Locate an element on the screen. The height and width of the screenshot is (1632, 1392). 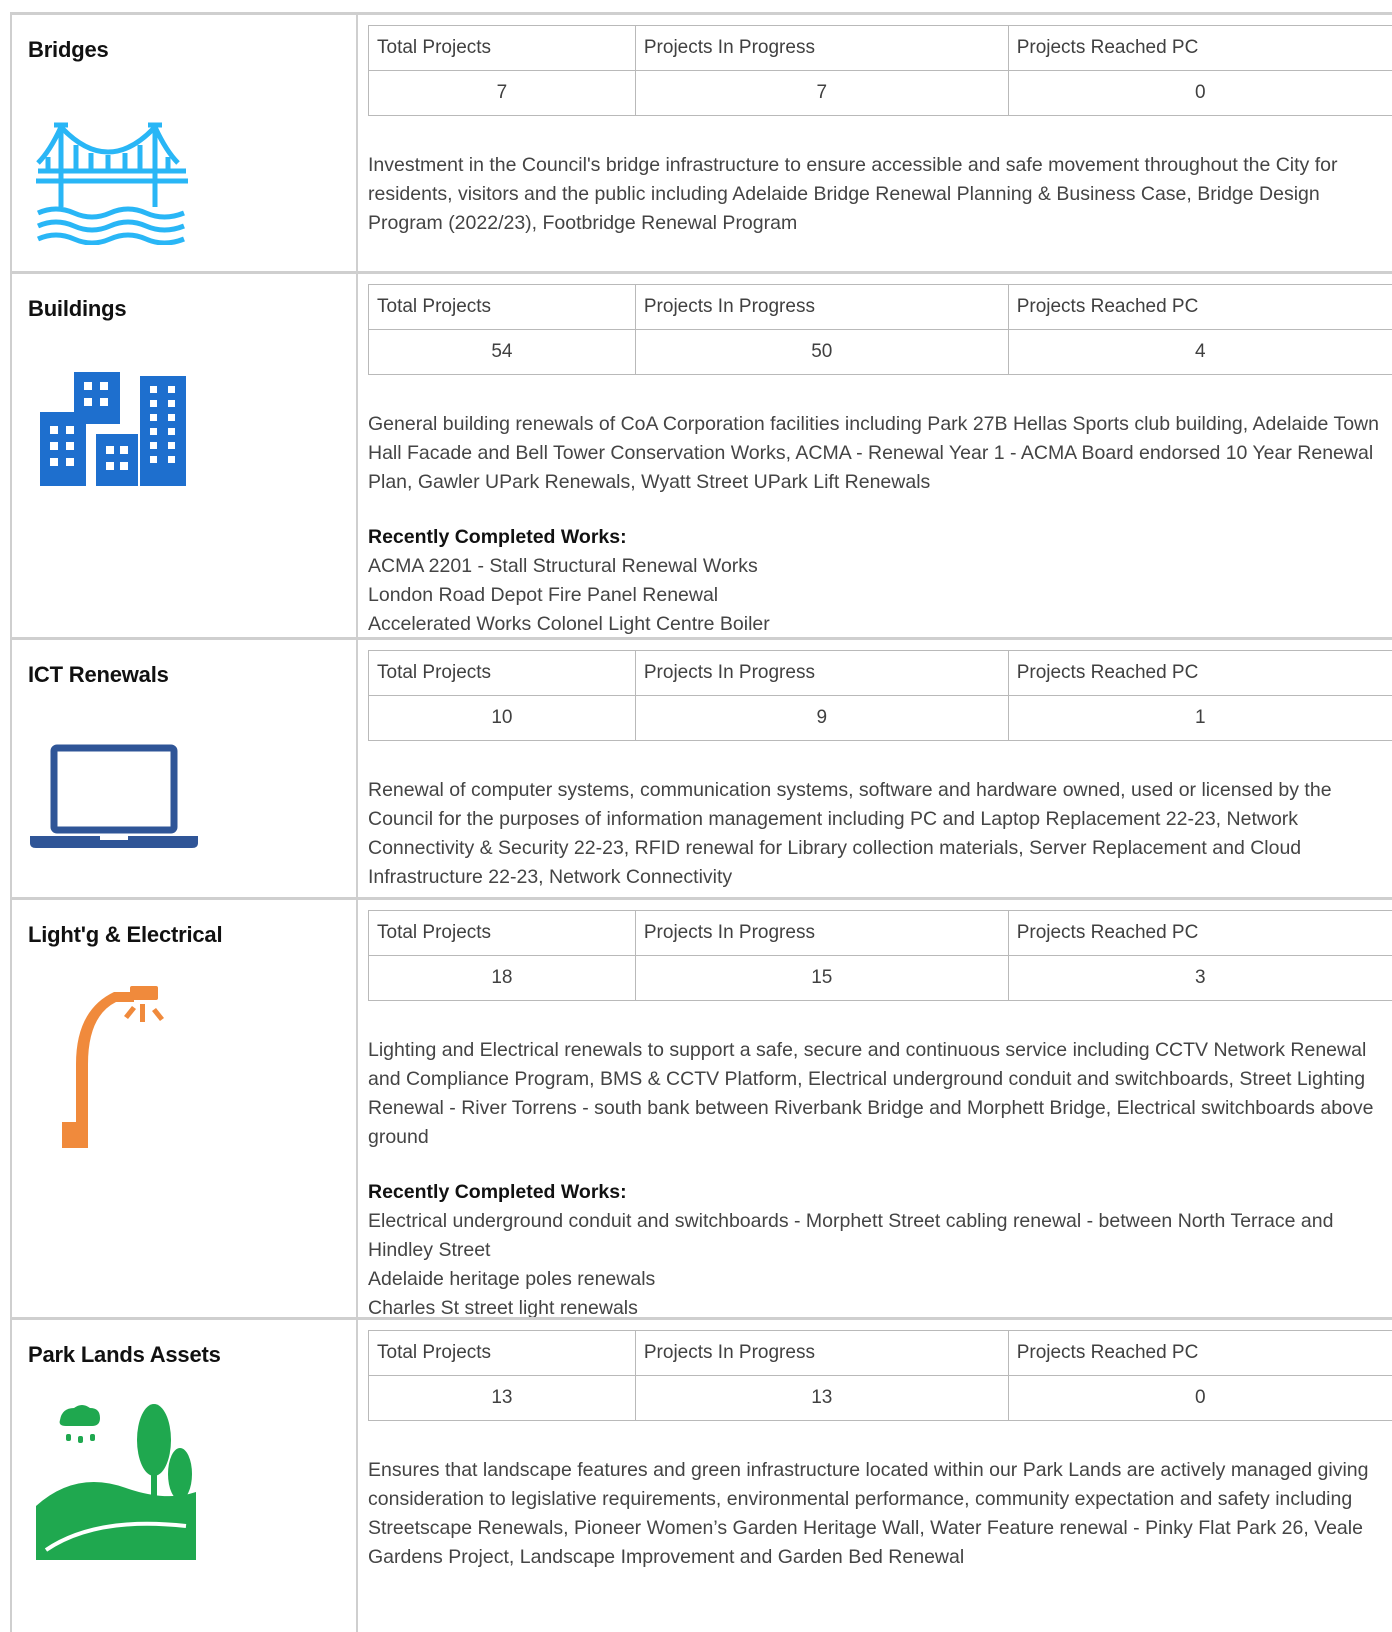
completed-work-item: London Road Depot Fire Panel Renewal is located at coordinates (543, 595).